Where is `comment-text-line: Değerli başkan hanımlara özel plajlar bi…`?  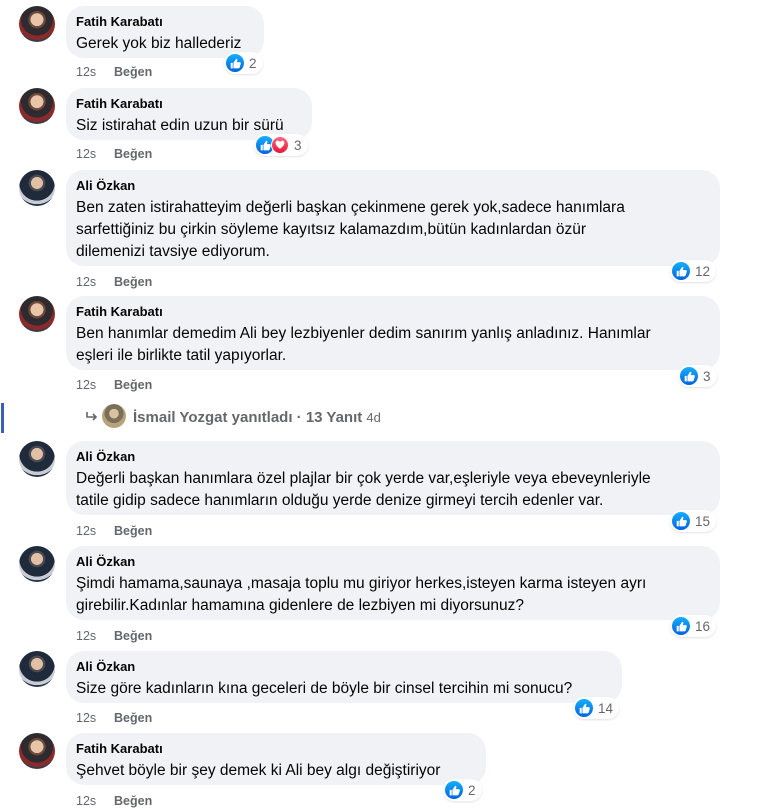 comment-text-line: Değerli başkan hanımlara özel plajlar bi… is located at coordinates (363, 478).